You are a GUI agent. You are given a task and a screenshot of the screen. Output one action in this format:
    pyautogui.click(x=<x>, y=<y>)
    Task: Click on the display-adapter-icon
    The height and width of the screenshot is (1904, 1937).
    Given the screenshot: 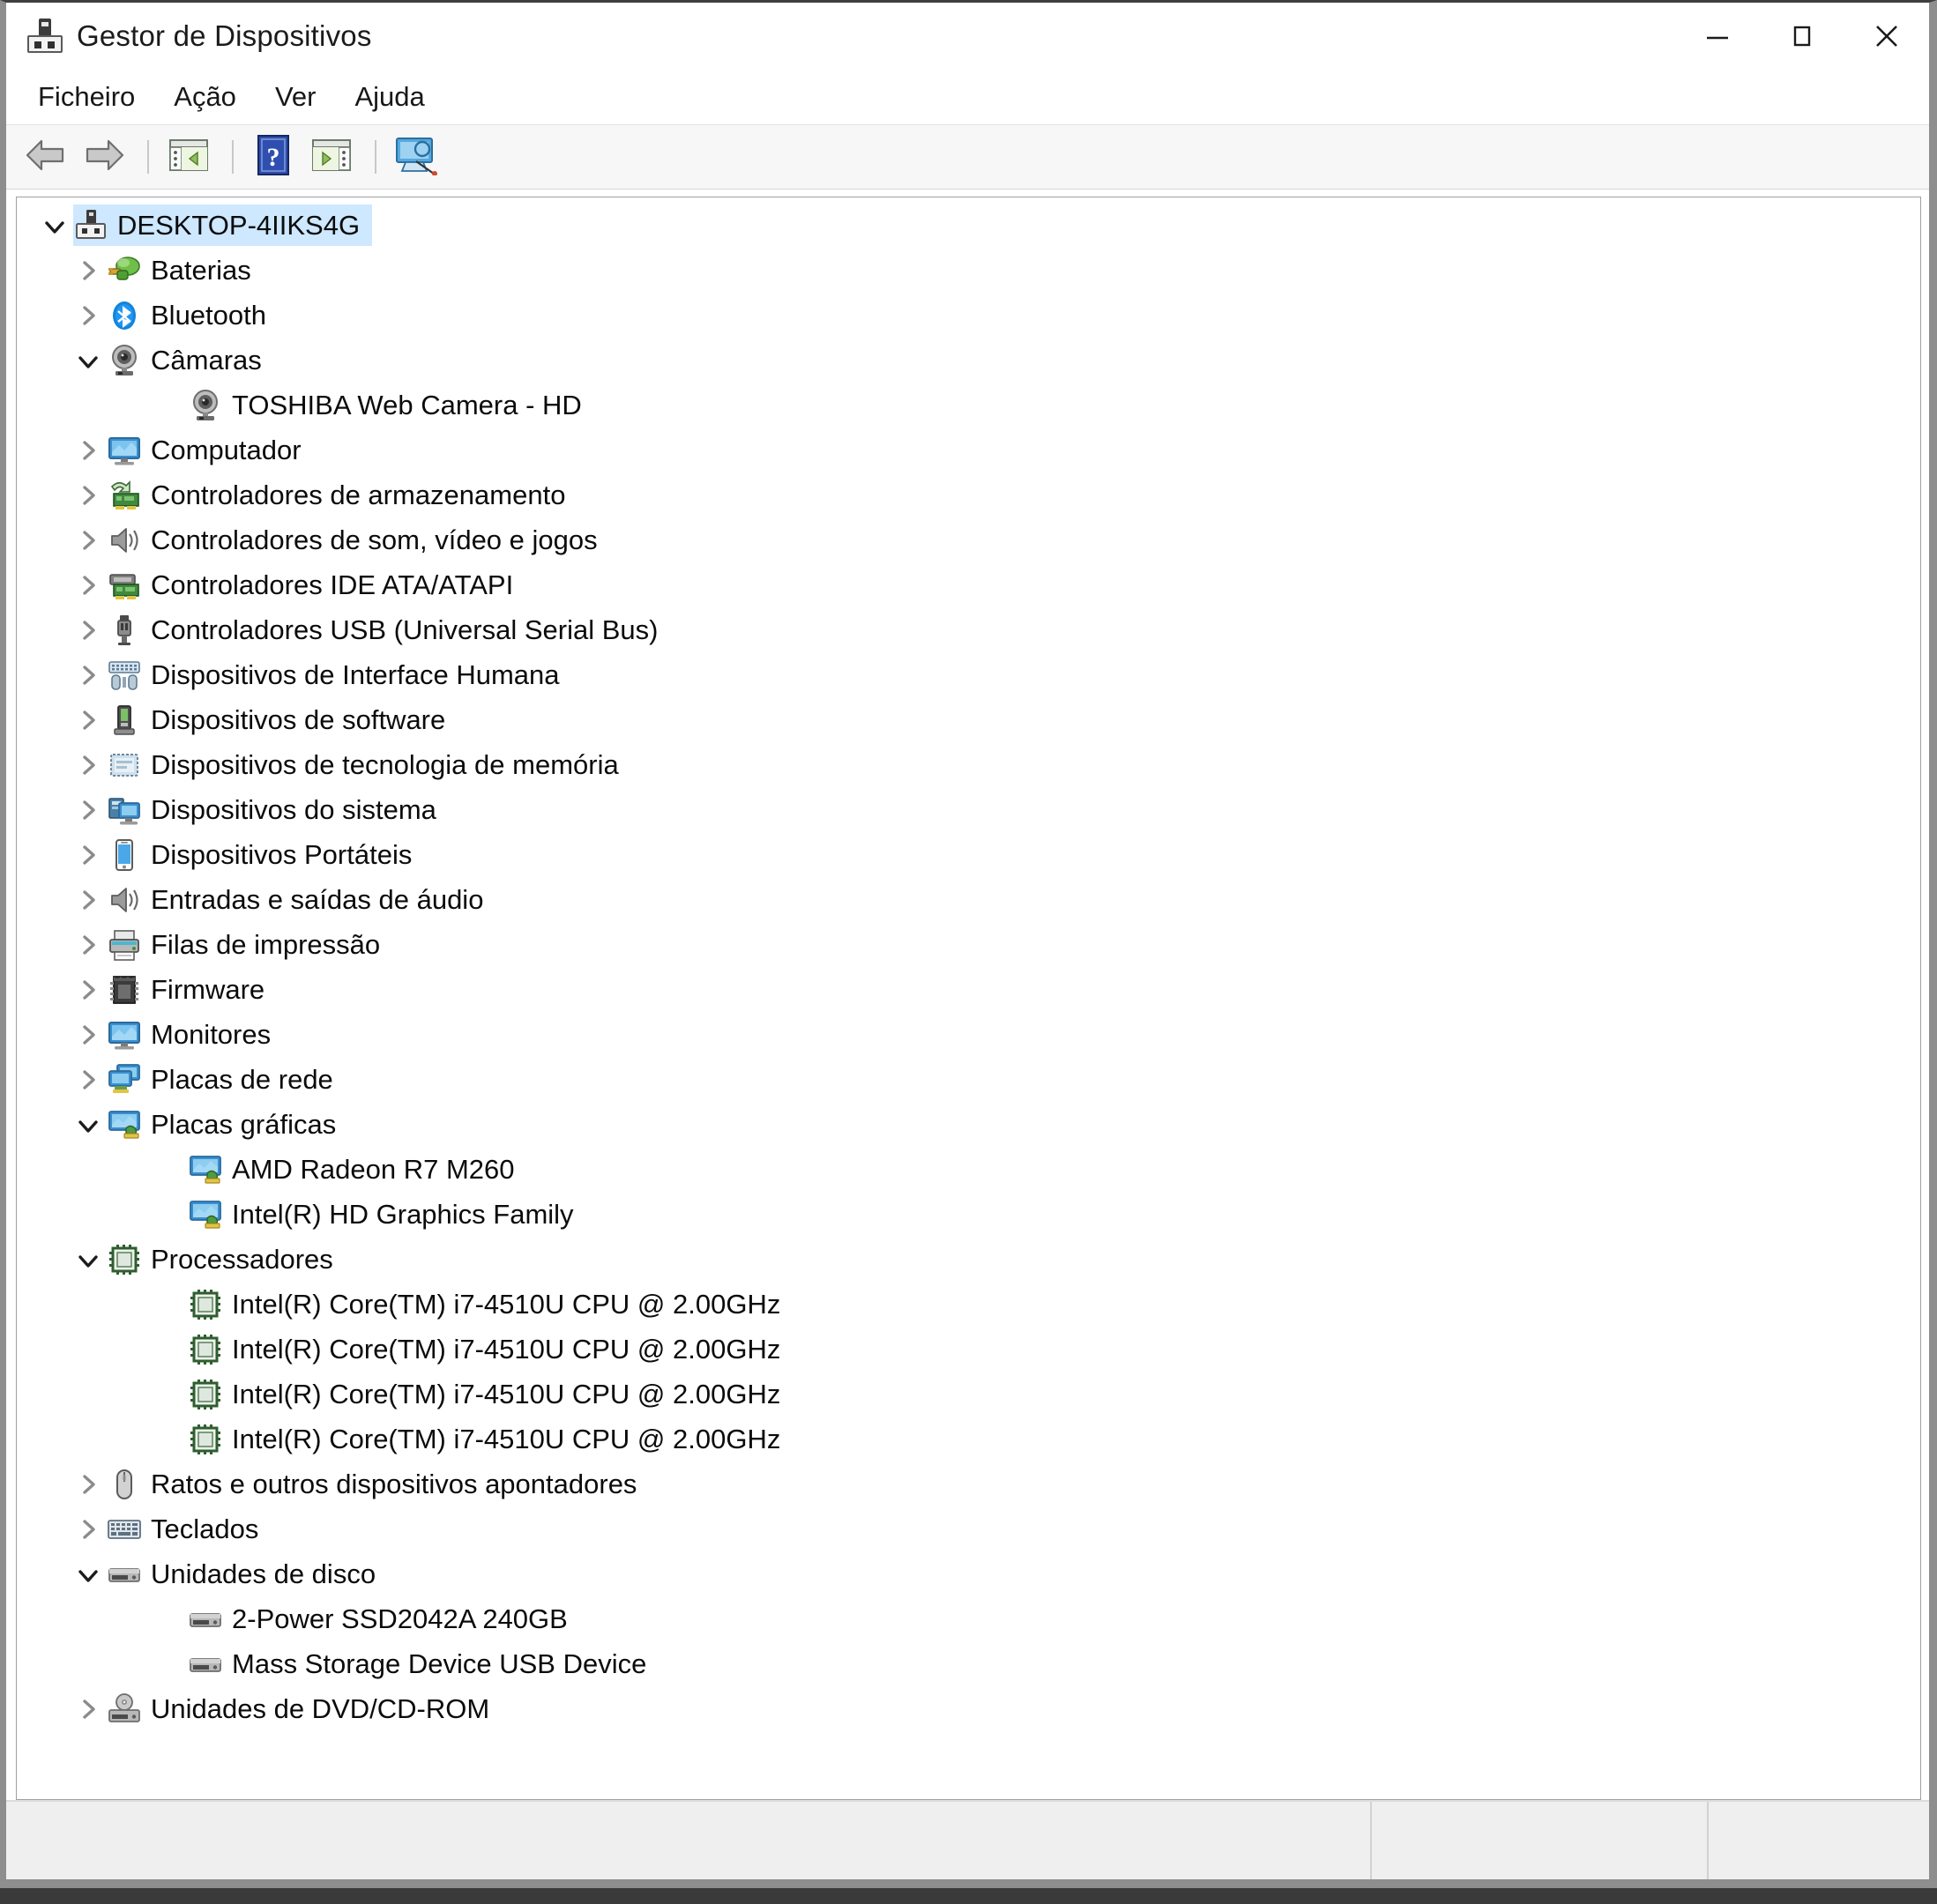 What is the action you would take?
    pyautogui.click(x=124, y=1124)
    